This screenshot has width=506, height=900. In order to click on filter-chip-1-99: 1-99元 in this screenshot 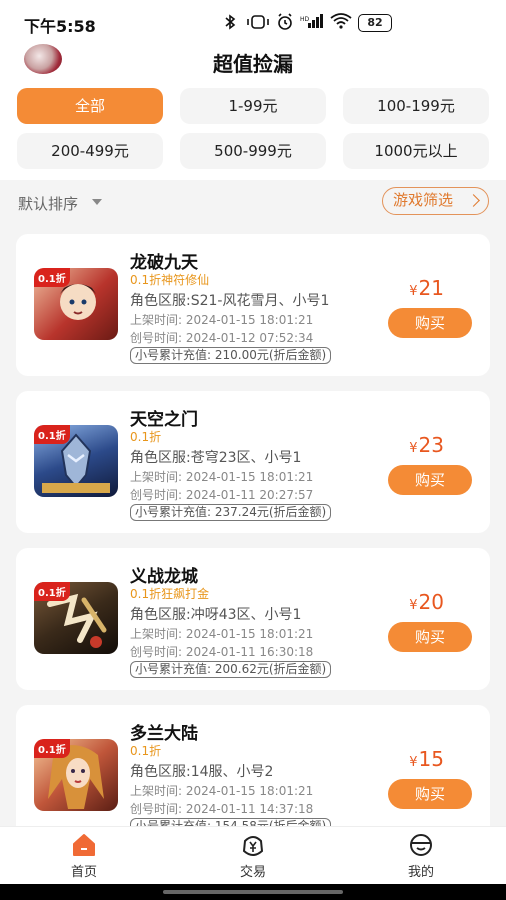, I will do `click(253, 106)`.